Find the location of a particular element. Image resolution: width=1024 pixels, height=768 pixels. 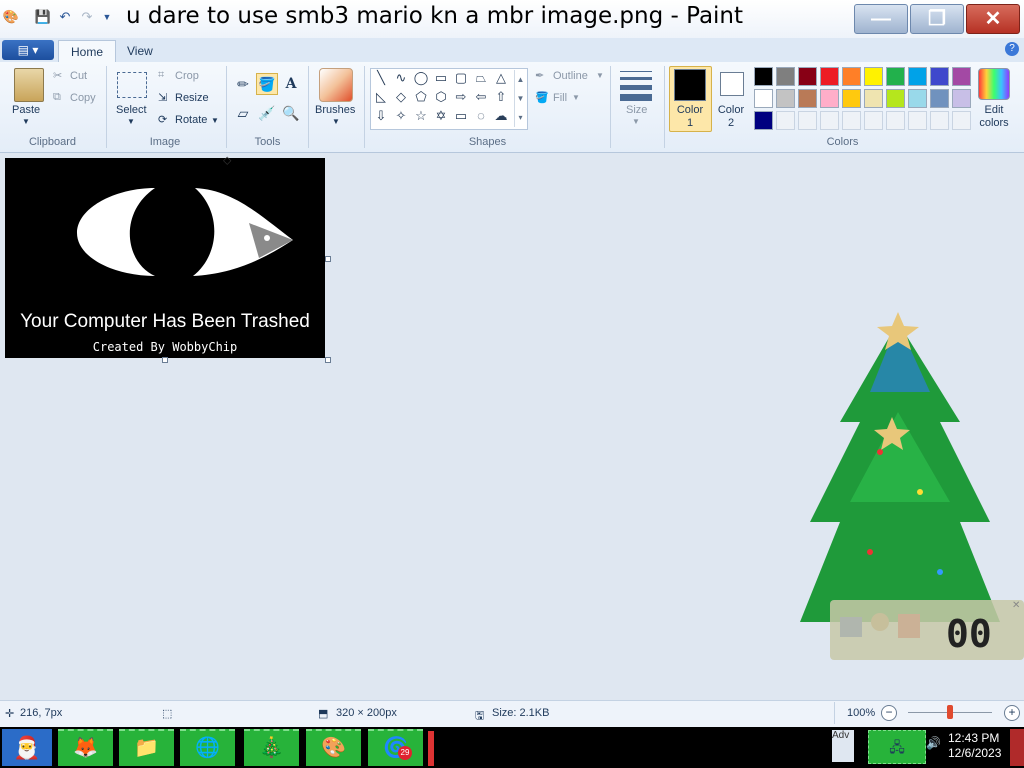

paste-icon is located at coordinates (29, 85).